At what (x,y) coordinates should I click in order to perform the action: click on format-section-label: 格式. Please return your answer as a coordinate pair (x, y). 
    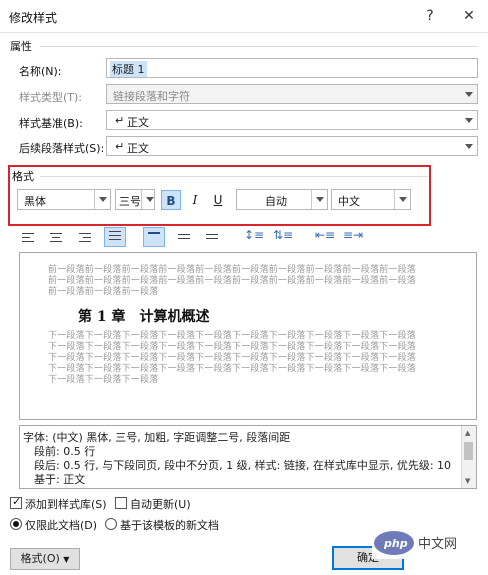
    Looking at the image, I should click on (23, 176).